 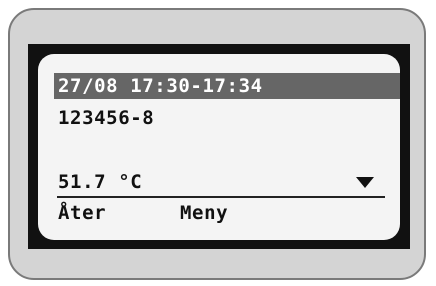 I want to click on back-softkey: Åter, so click(x=82, y=213).